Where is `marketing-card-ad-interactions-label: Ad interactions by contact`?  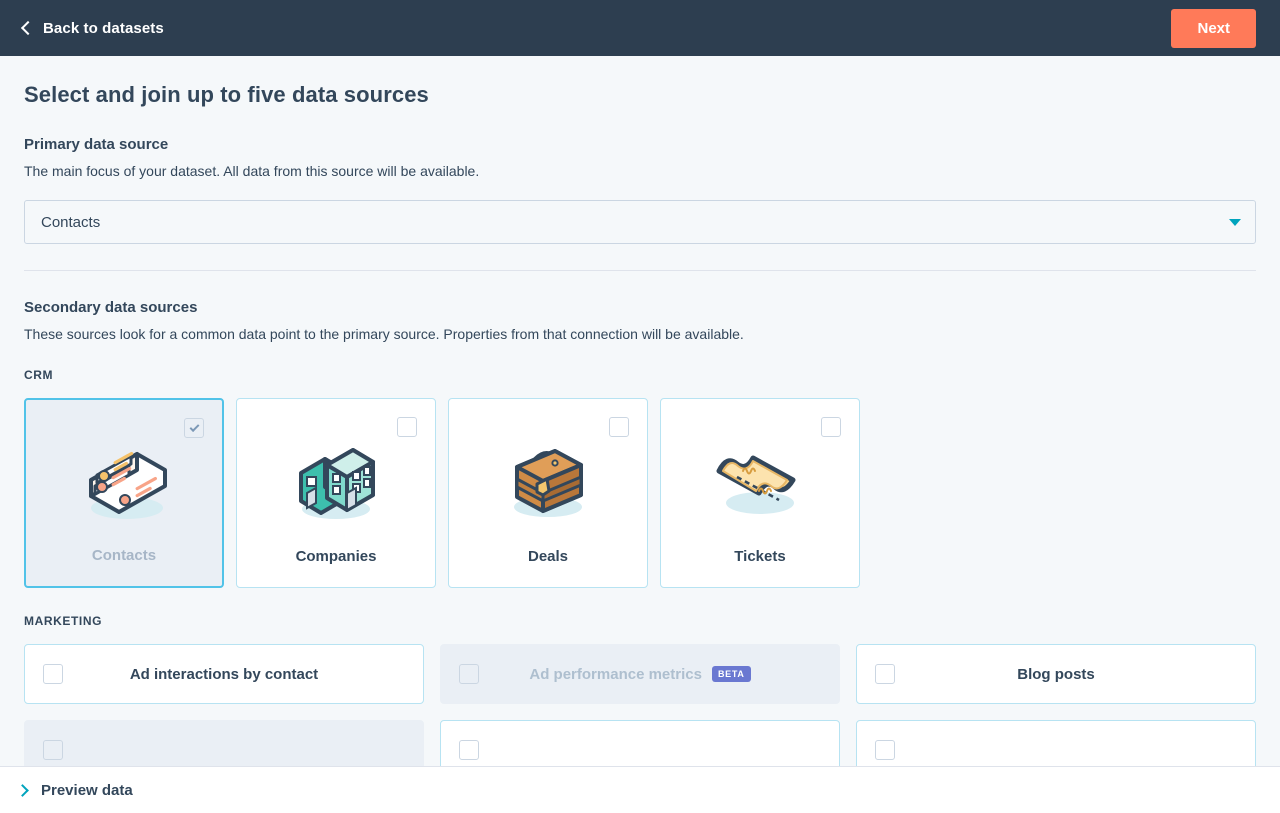
marketing-card-ad-interactions-label: Ad interactions by contact is located at coordinates (224, 674).